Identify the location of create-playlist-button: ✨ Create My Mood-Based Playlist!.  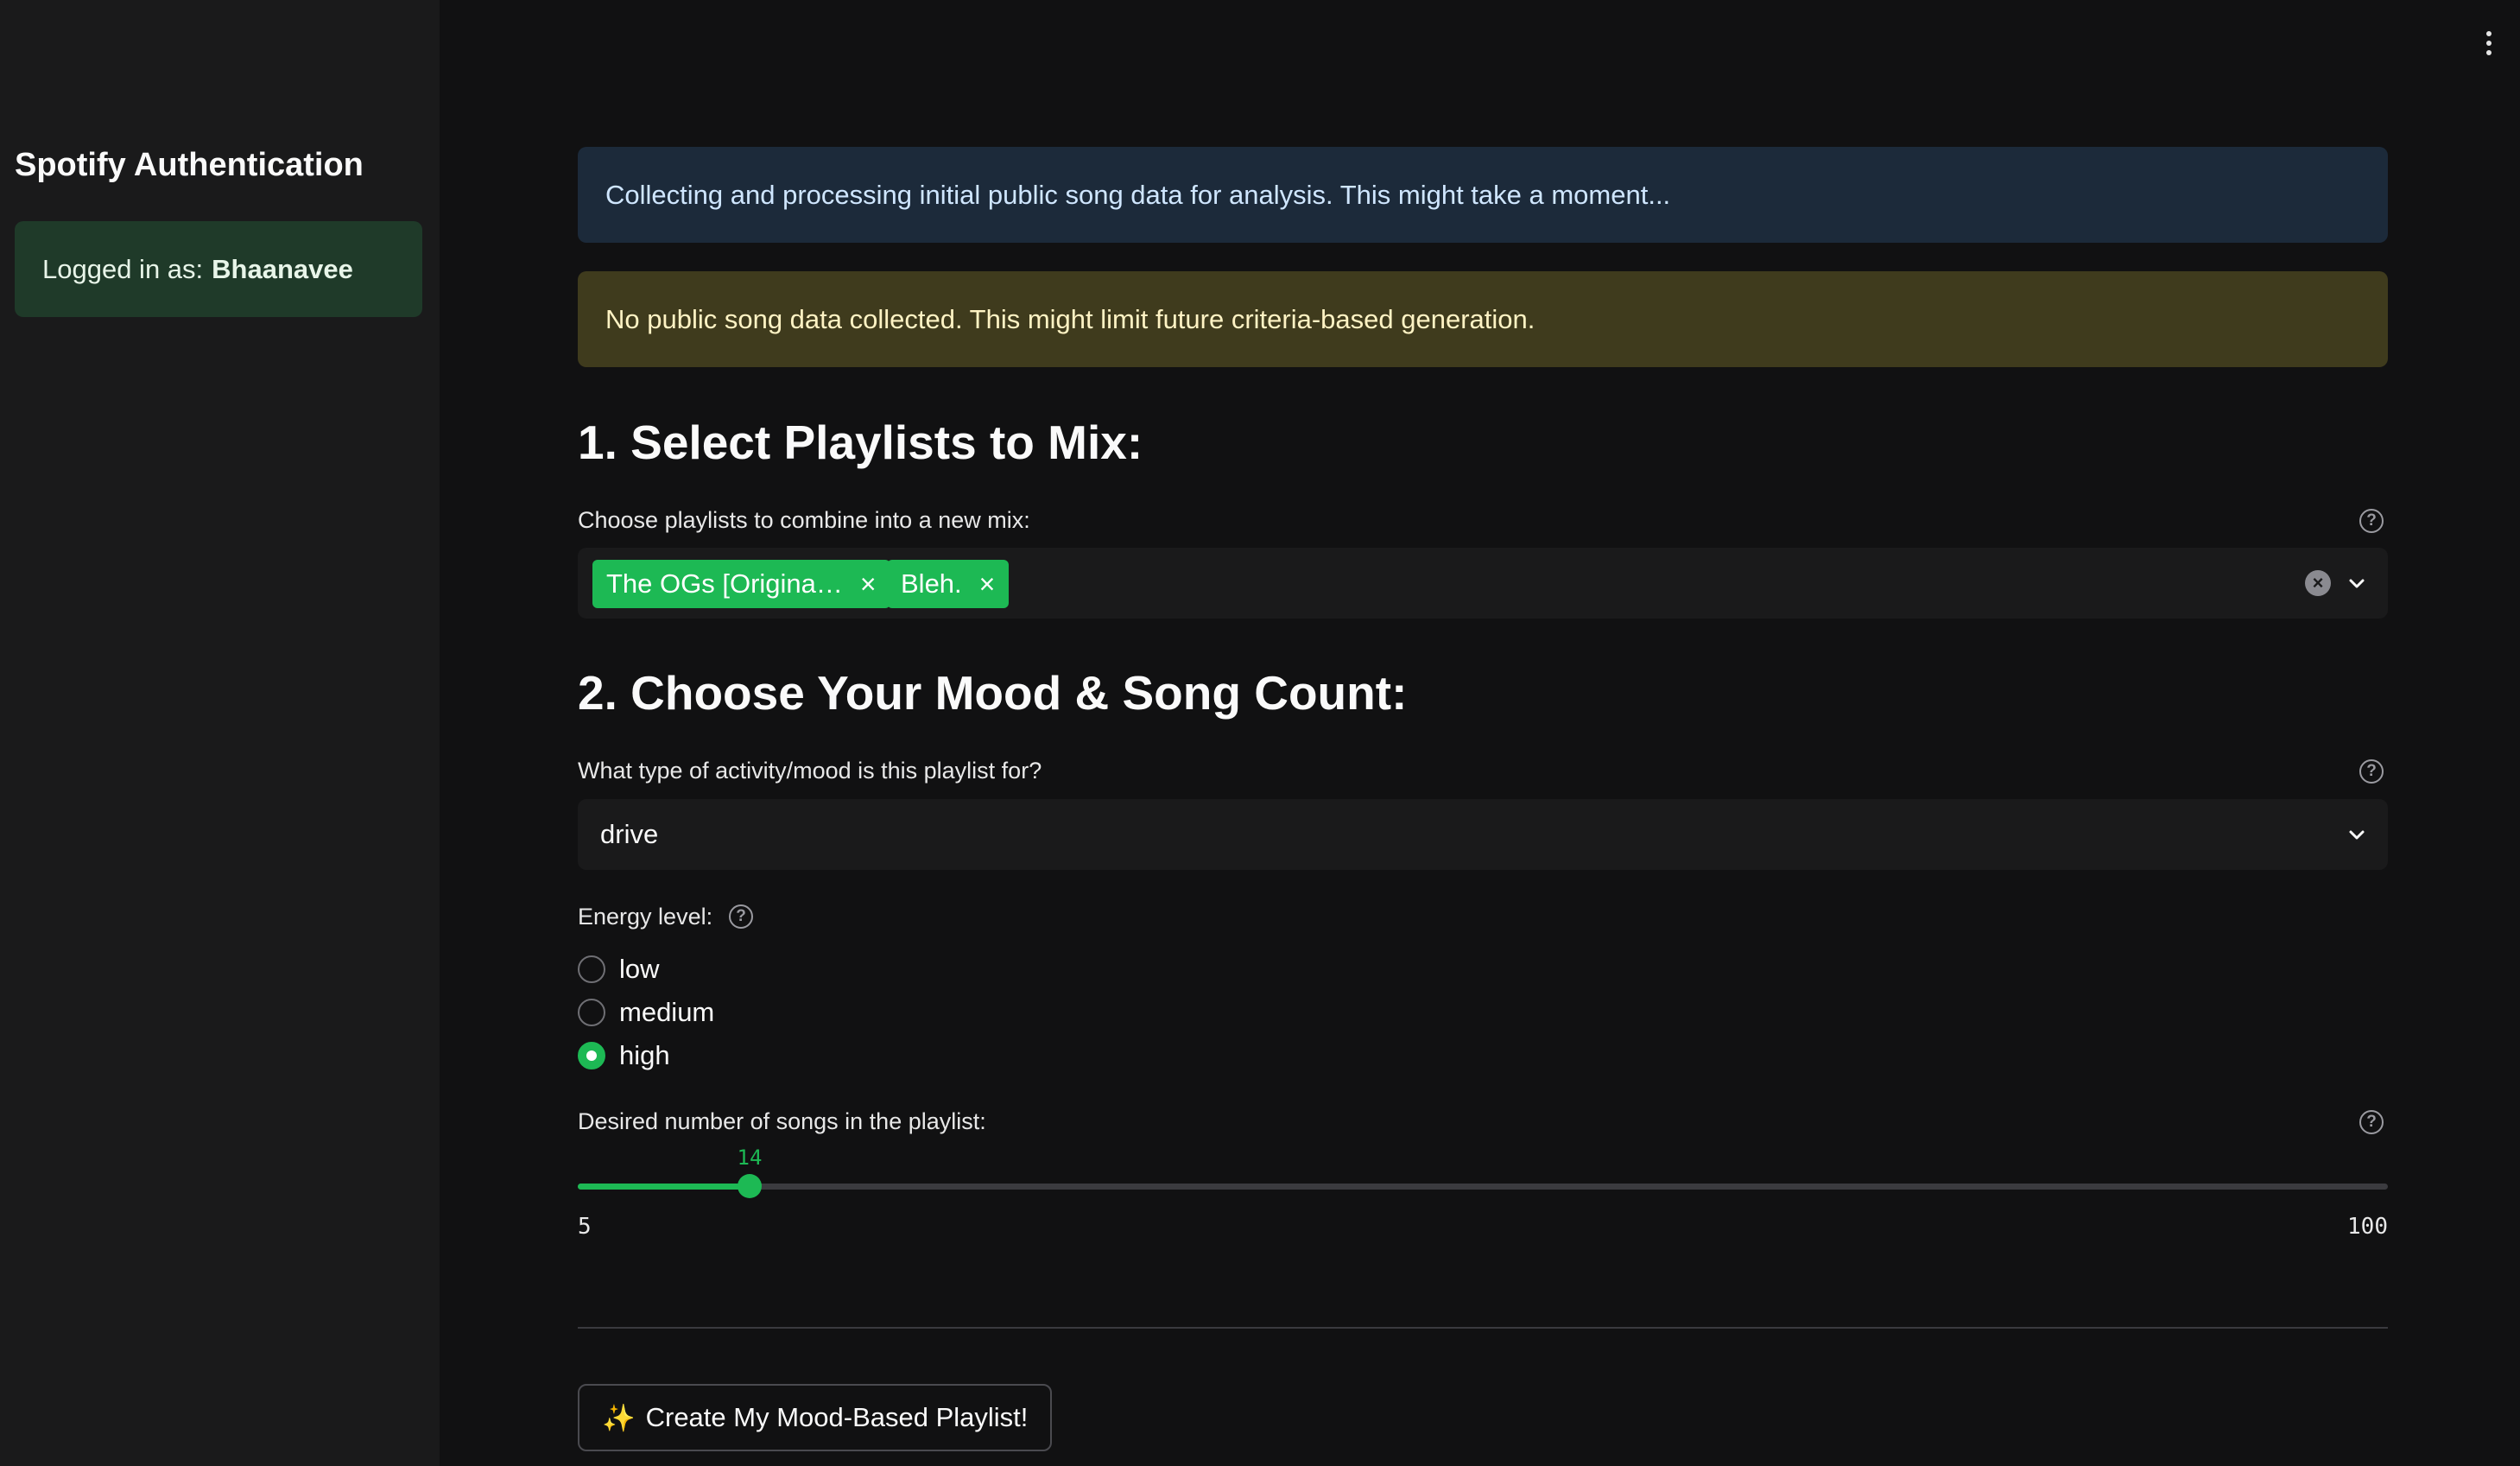
(816, 1417).